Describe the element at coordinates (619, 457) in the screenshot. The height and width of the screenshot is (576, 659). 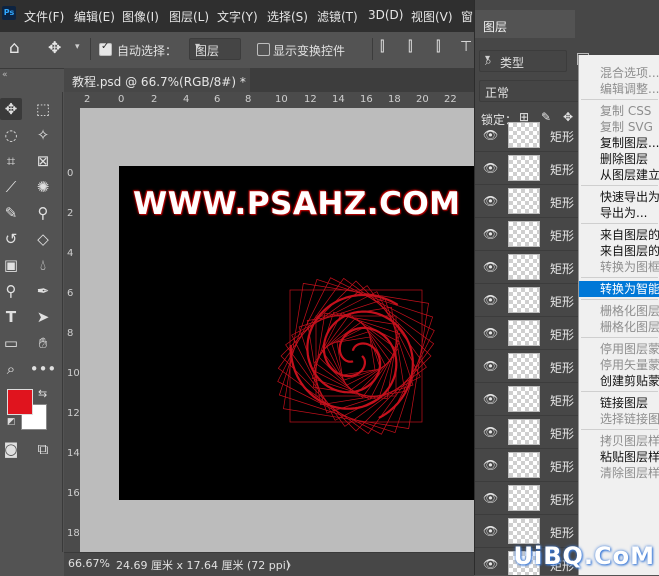
I see `context-menu-item: 粘贴图层样` at that location.